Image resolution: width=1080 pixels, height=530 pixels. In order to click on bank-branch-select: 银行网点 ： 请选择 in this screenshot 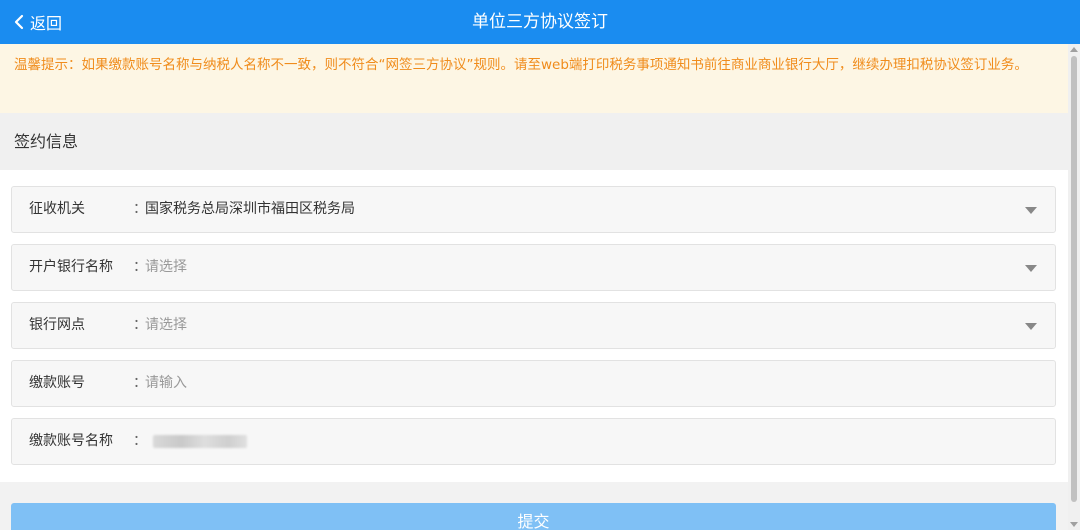, I will do `click(533, 325)`.